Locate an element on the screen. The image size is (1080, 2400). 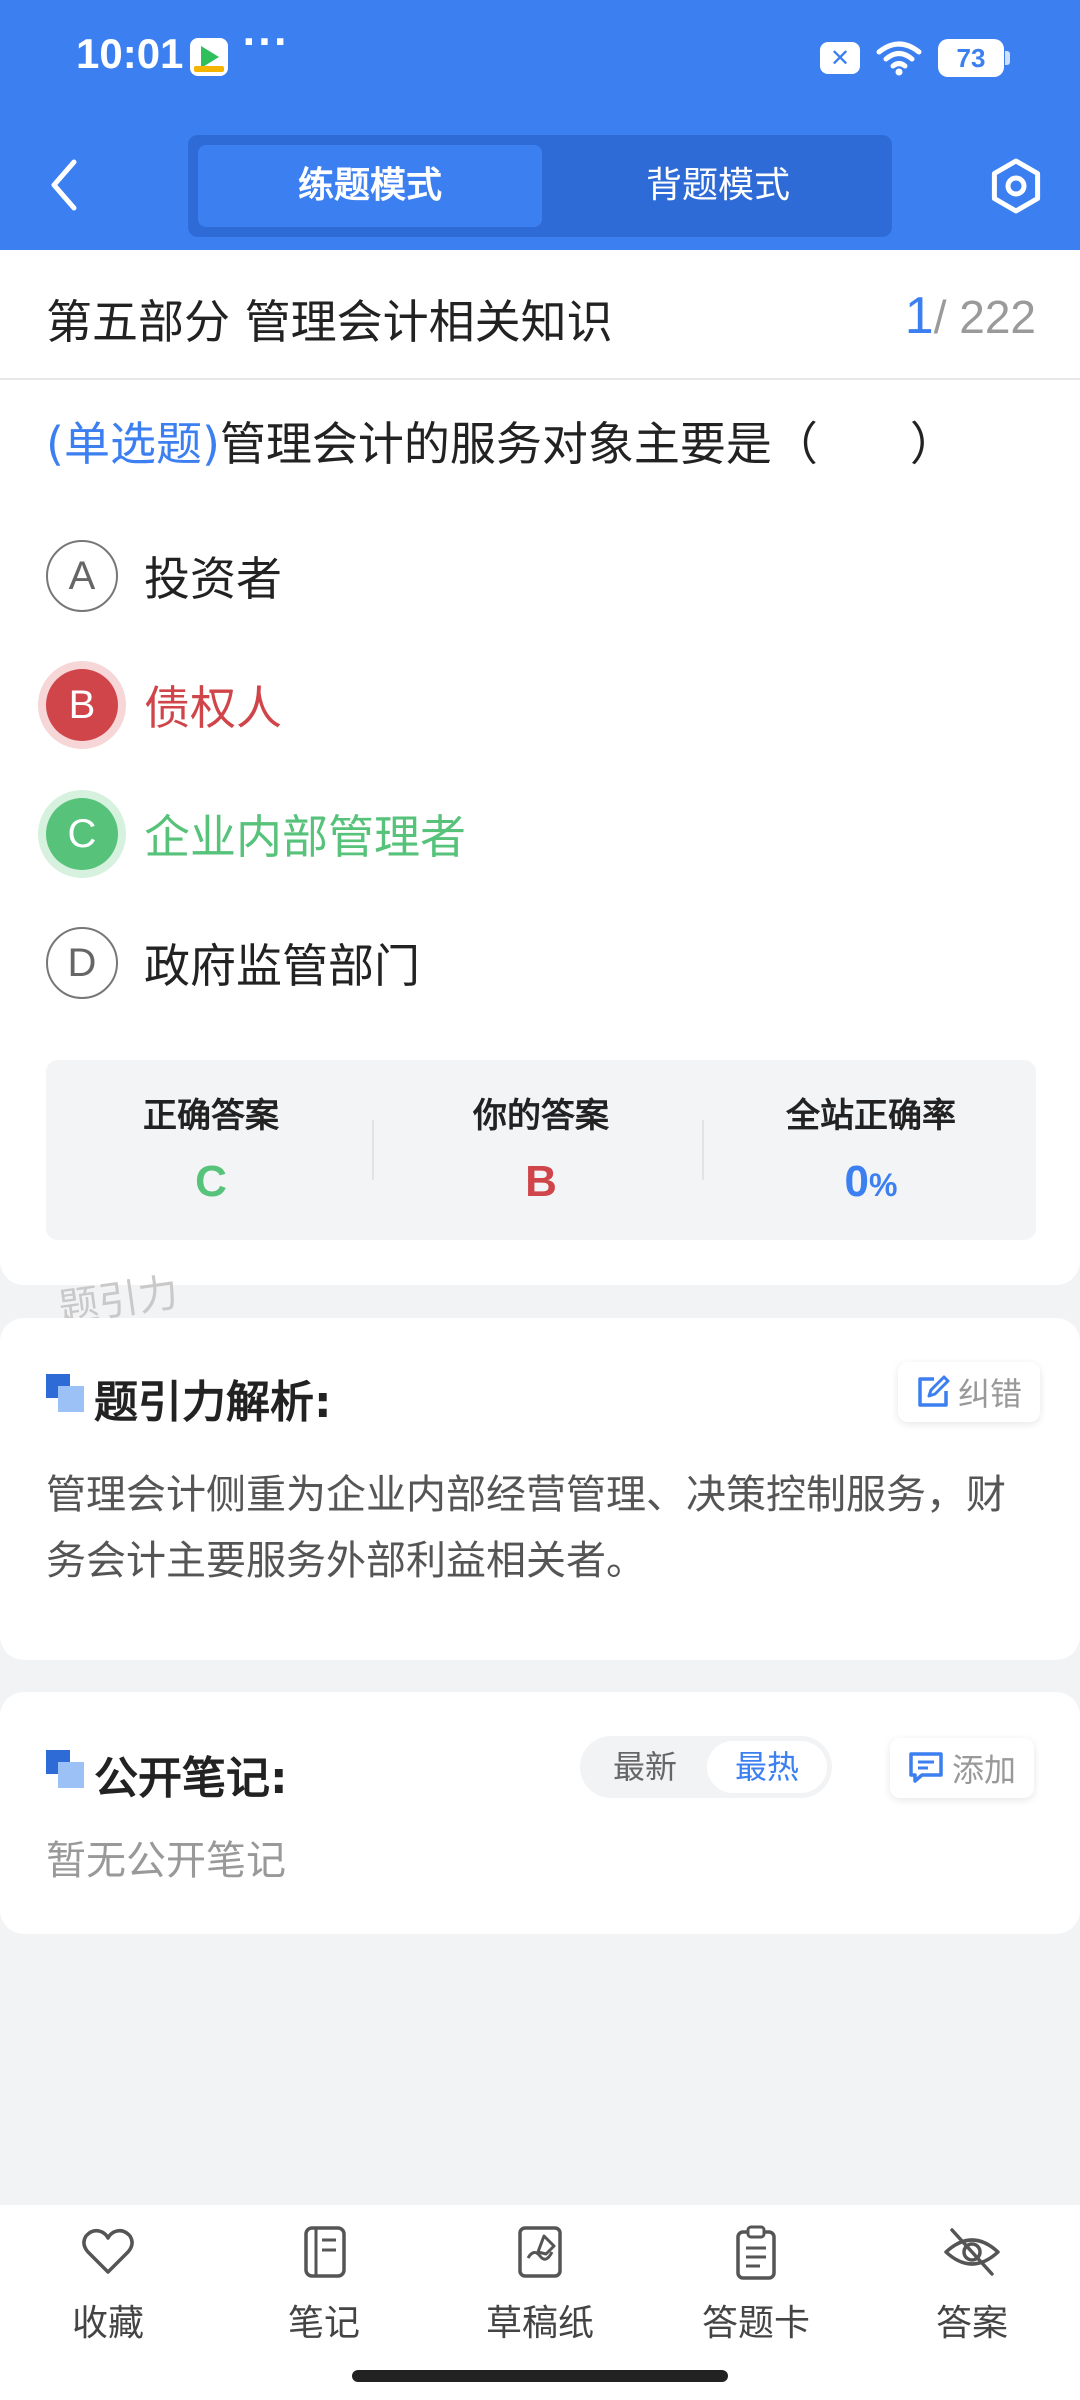
scratch-paper-label: 草稿纸 is located at coordinates (539, 2323).